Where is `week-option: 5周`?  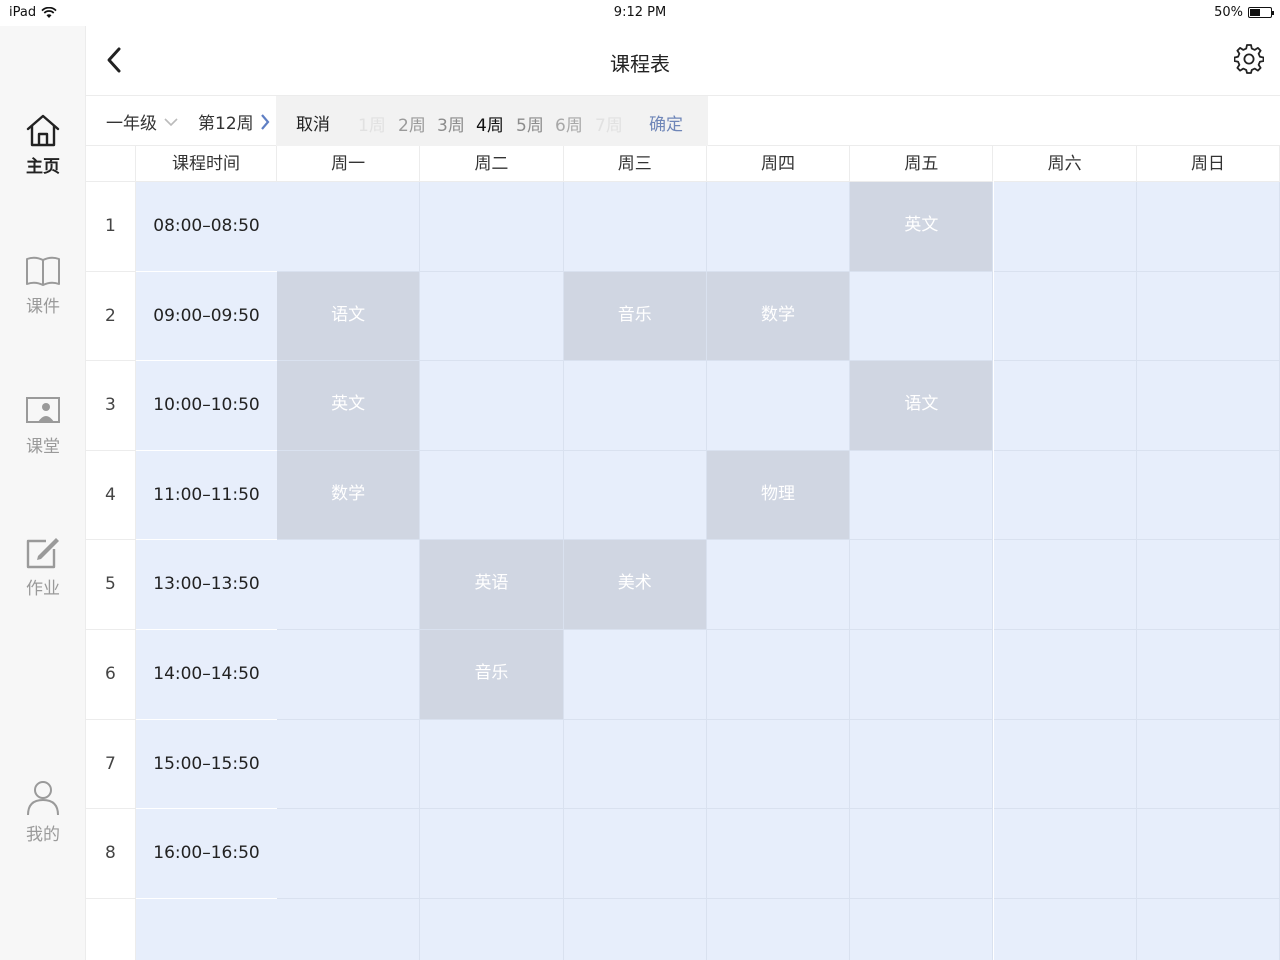
week-option: 5周 is located at coordinates (530, 123).